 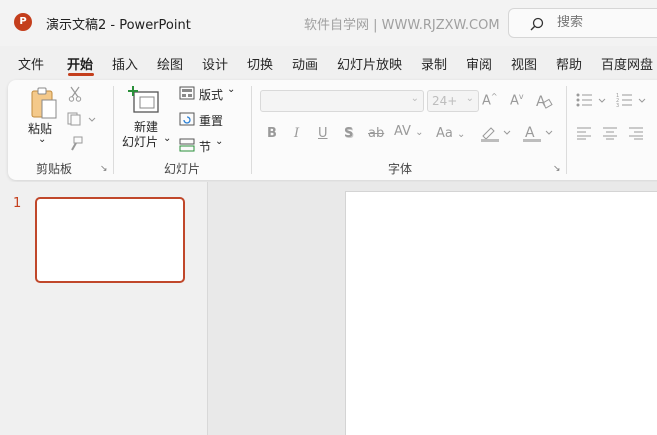 What do you see at coordinates (524, 63) in the screenshot?
I see `tab-view: 视图` at bounding box center [524, 63].